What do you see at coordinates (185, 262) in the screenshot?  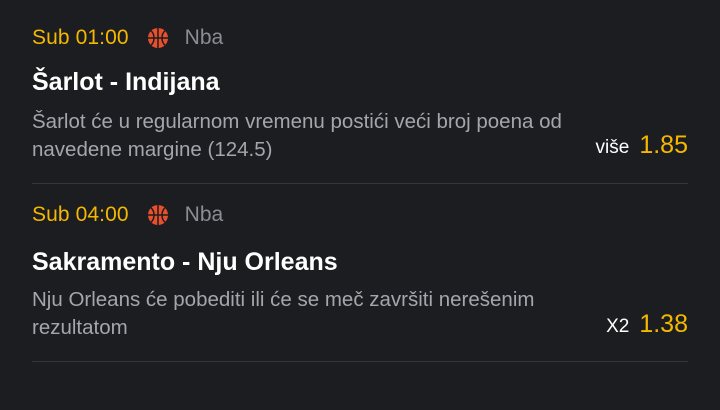 I see `match-title: Sakramento - Nju Orleans` at bounding box center [185, 262].